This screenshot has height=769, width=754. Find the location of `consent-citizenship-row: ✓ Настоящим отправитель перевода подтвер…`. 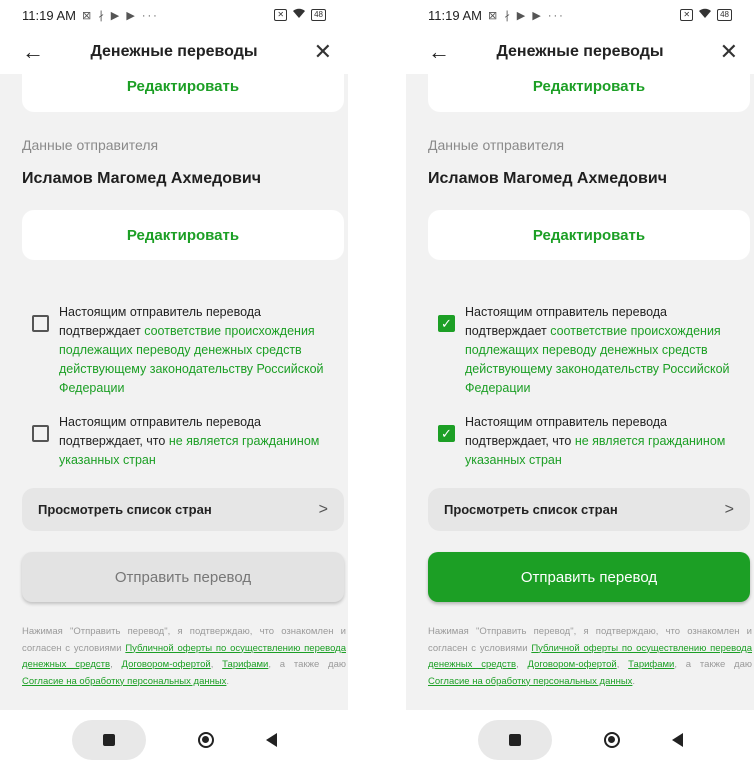

consent-citizenship-row: ✓ Настоящим отправитель перевода подтвер… is located at coordinates (591, 441).